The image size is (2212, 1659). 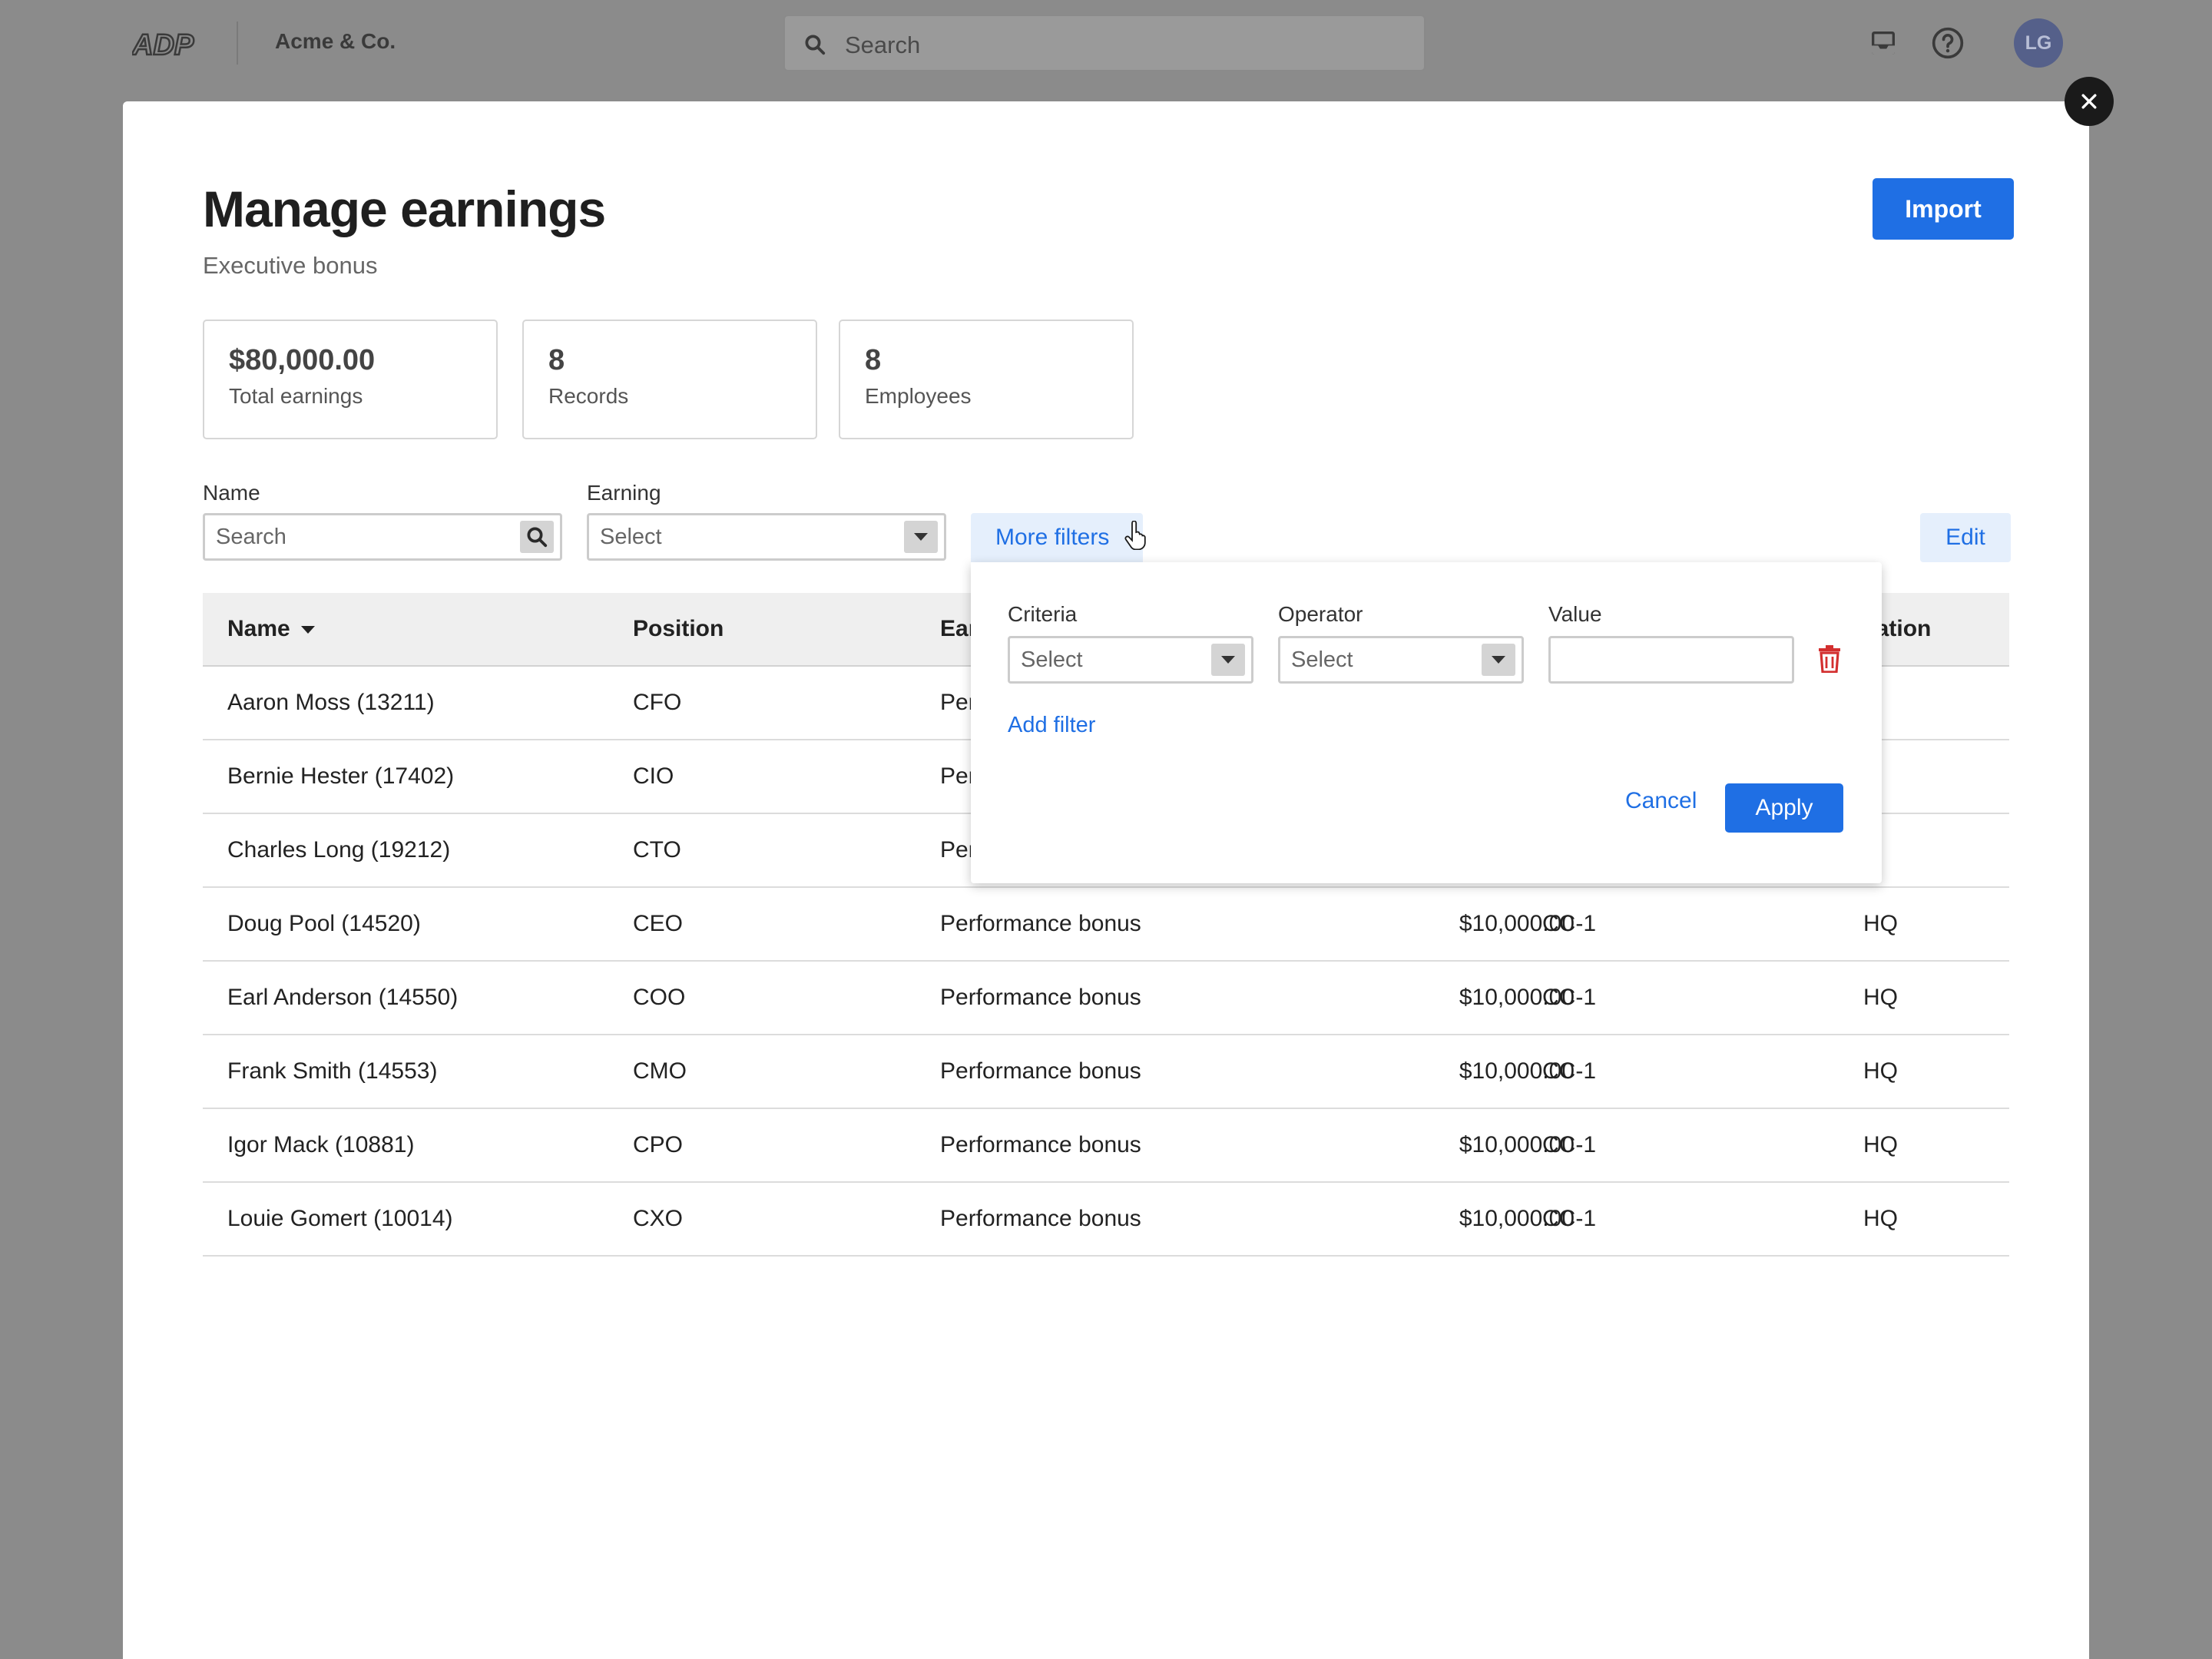 I want to click on more-filters-button: More filters, so click(x=1057, y=537).